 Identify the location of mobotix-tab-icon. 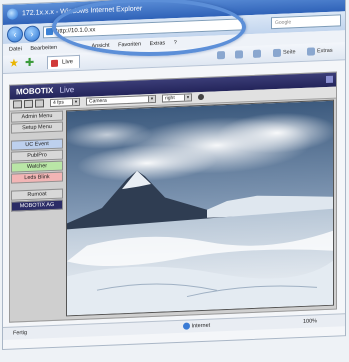
(54, 63).